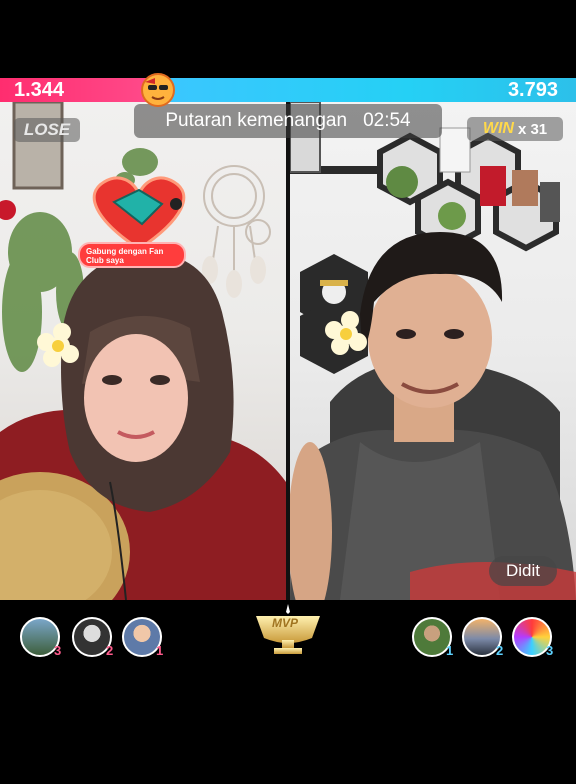  What do you see at coordinates (533, 637) in the screenshot?
I see `right-gifter-3: 3` at bounding box center [533, 637].